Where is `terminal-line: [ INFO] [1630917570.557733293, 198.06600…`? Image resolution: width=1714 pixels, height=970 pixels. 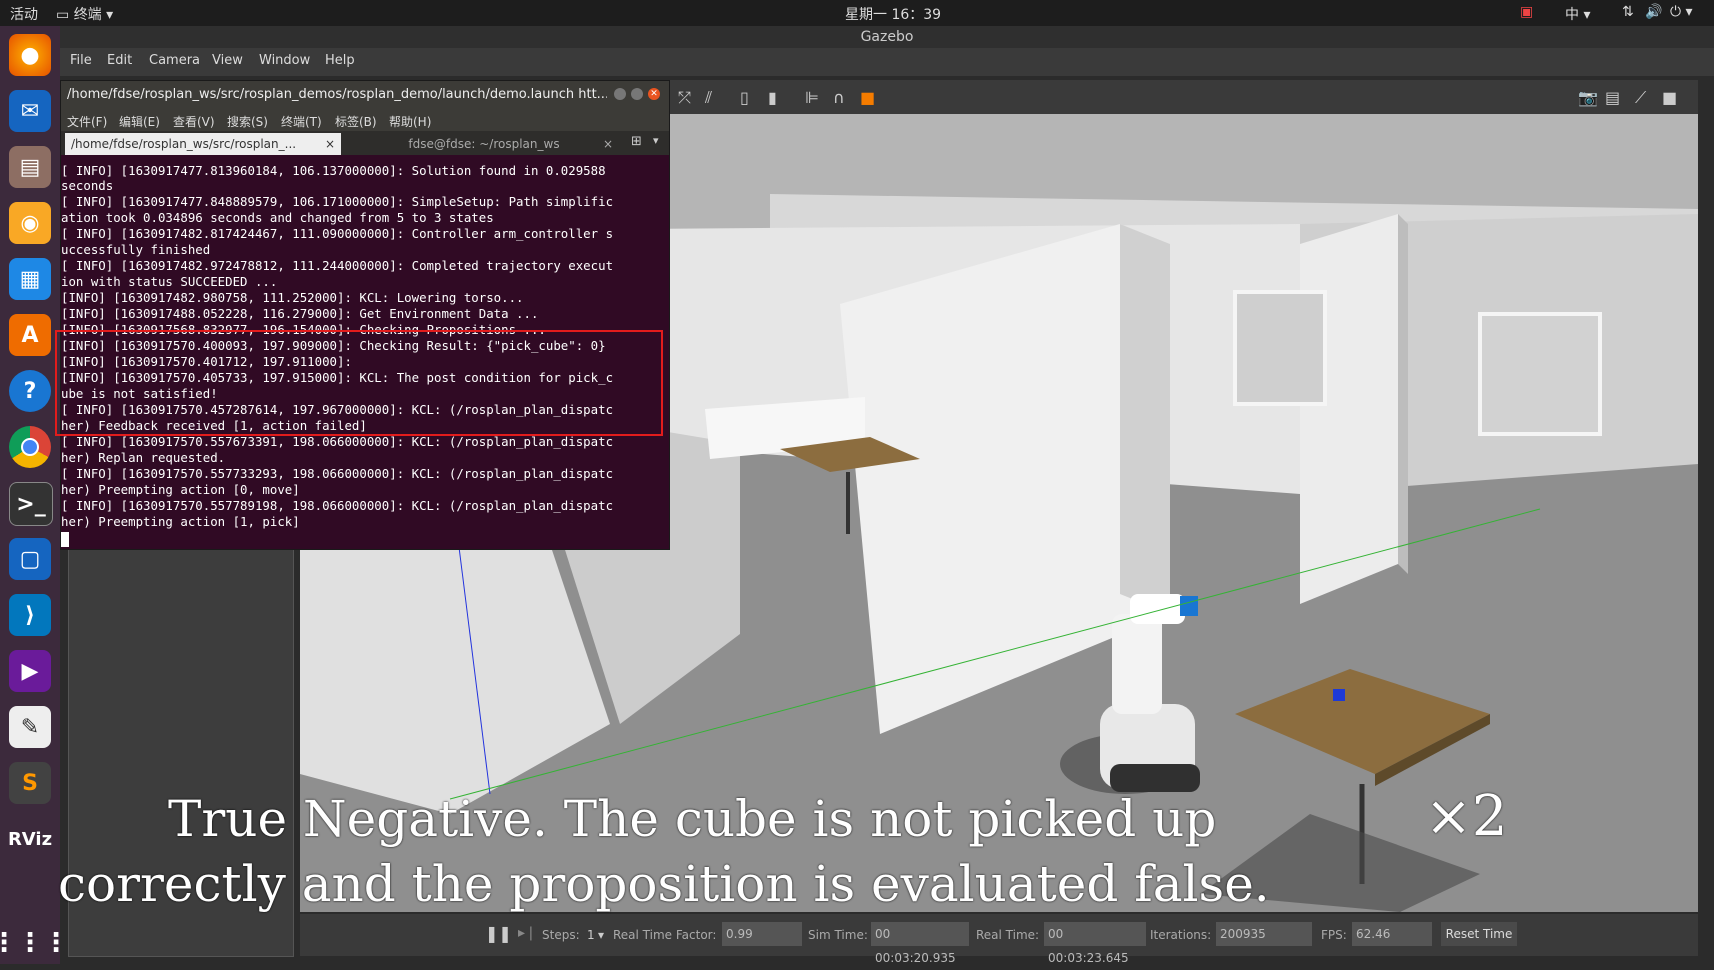
terminal-line: [ INFO] [1630917570.557733293, 198.06600… is located at coordinates (337, 473).